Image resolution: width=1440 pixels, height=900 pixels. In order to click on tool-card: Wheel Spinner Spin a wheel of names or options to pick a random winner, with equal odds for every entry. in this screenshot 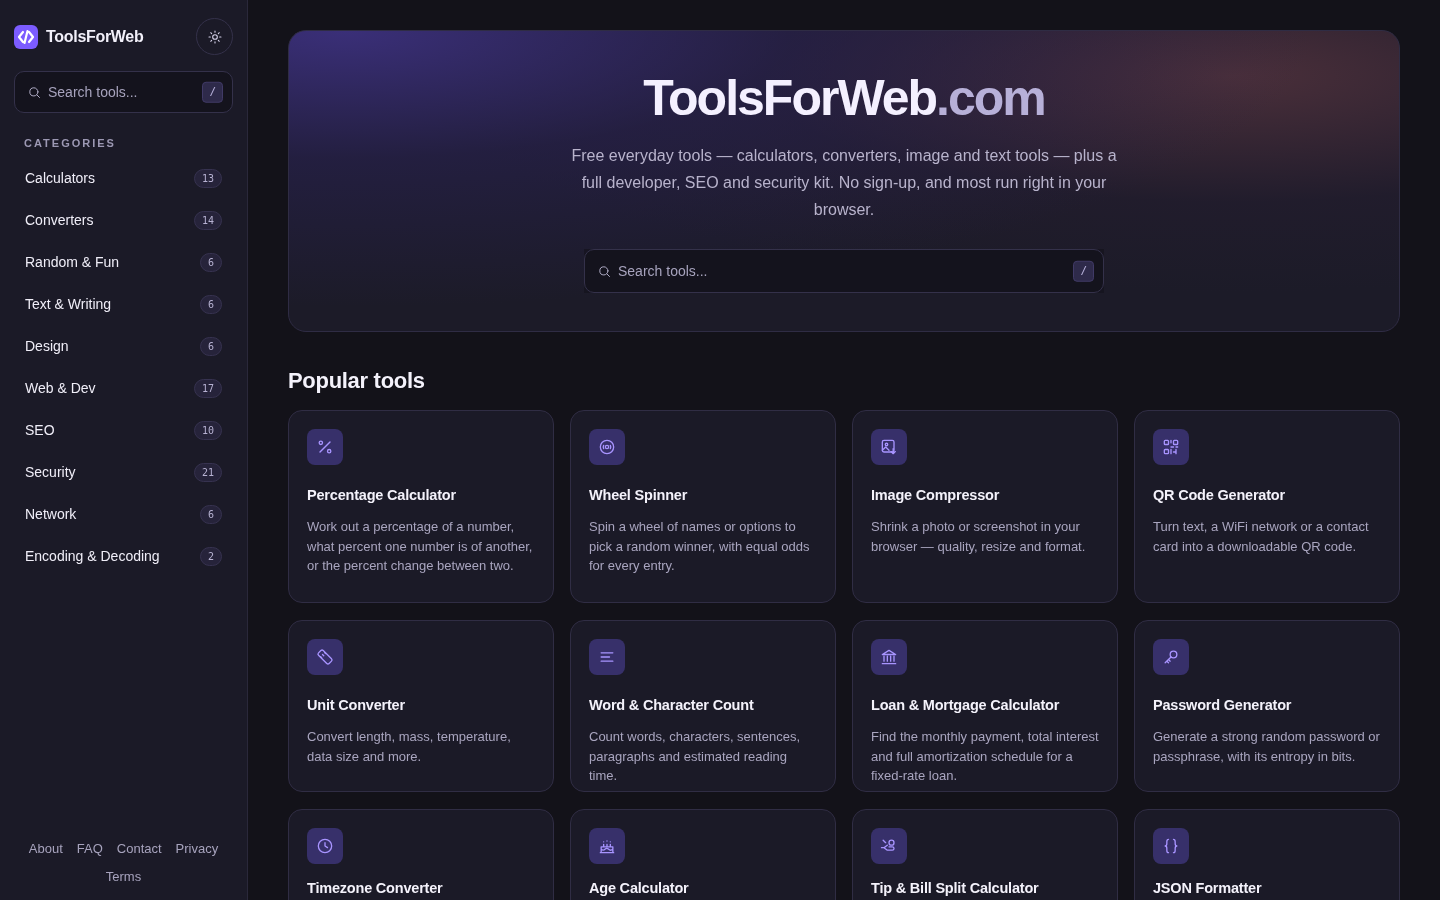, I will do `click(703, 507)`.